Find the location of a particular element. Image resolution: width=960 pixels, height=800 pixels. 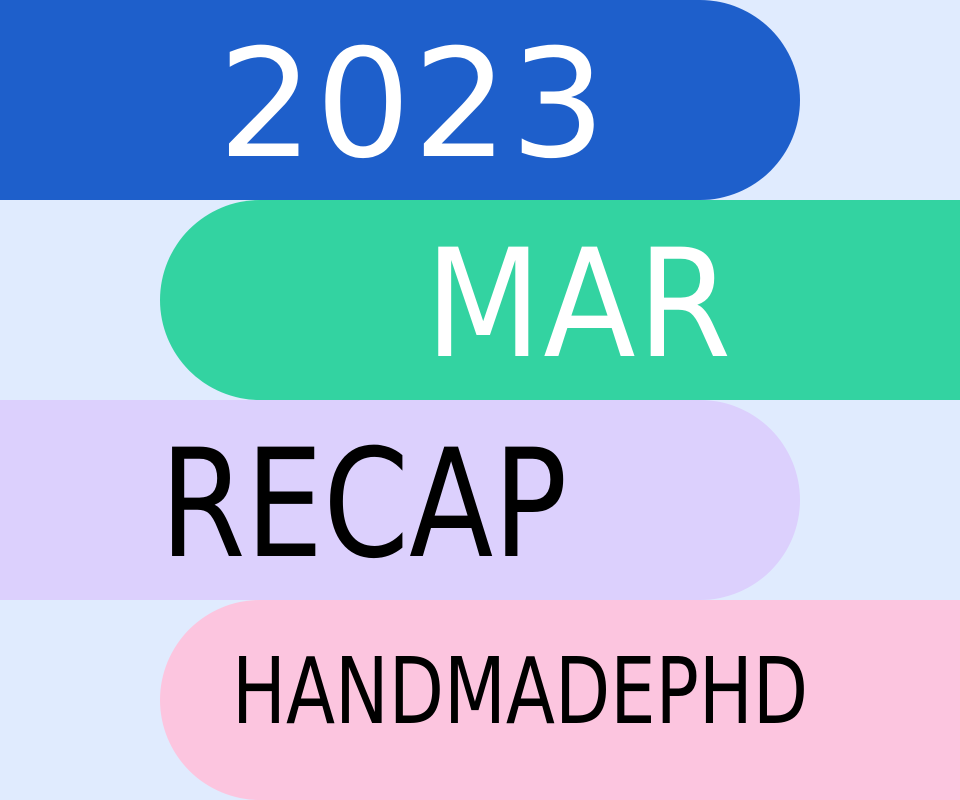

brand-name: HANDMADEPHD is located at coordinates (520, 691).